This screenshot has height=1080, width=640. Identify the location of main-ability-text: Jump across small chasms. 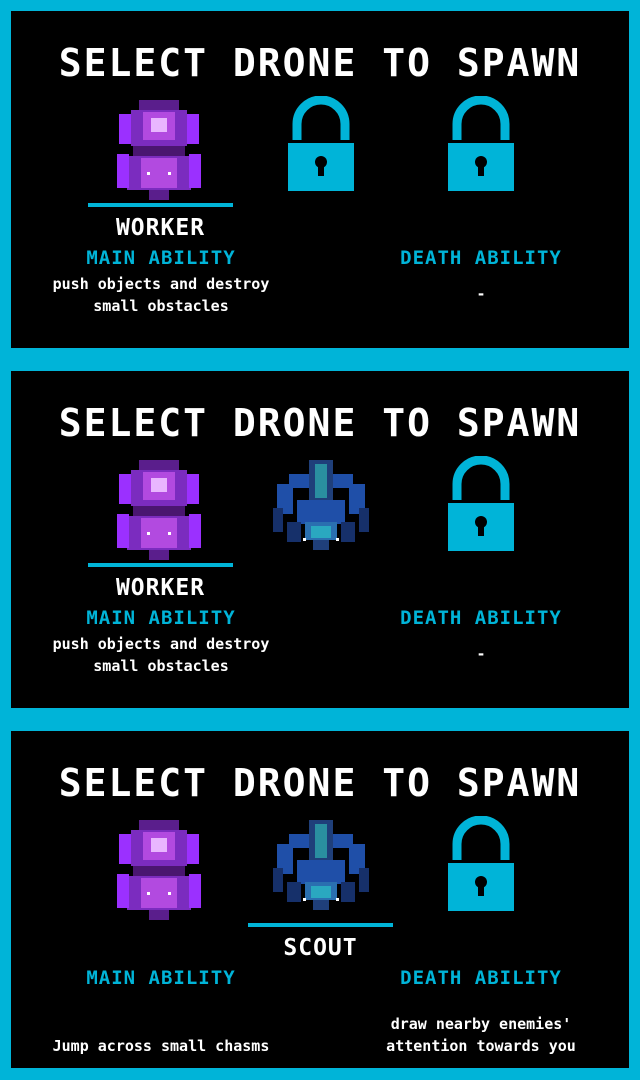
(161, 1046).